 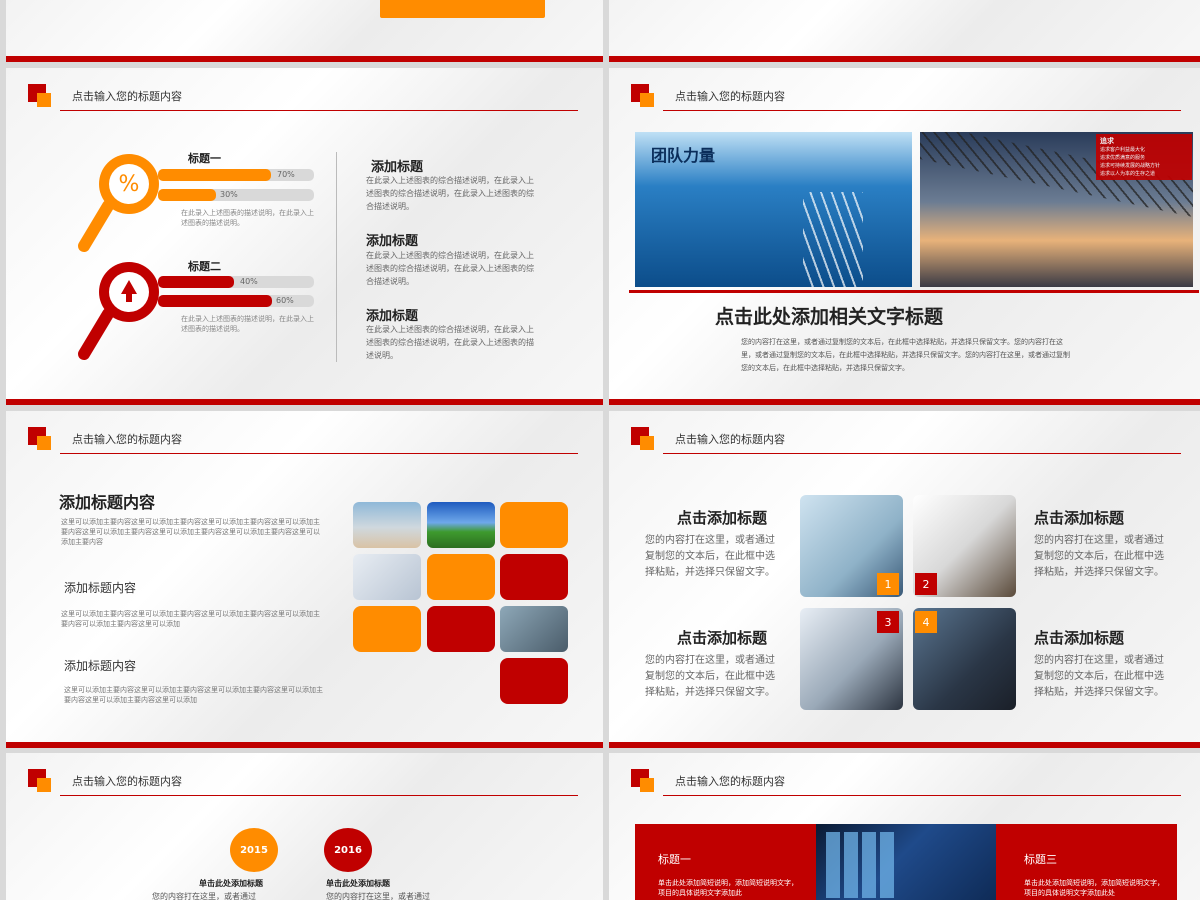 What do you see at coordinates (461, 525) in the screenshot?
I see `meadow-photo` at bounding box center [461, 525].